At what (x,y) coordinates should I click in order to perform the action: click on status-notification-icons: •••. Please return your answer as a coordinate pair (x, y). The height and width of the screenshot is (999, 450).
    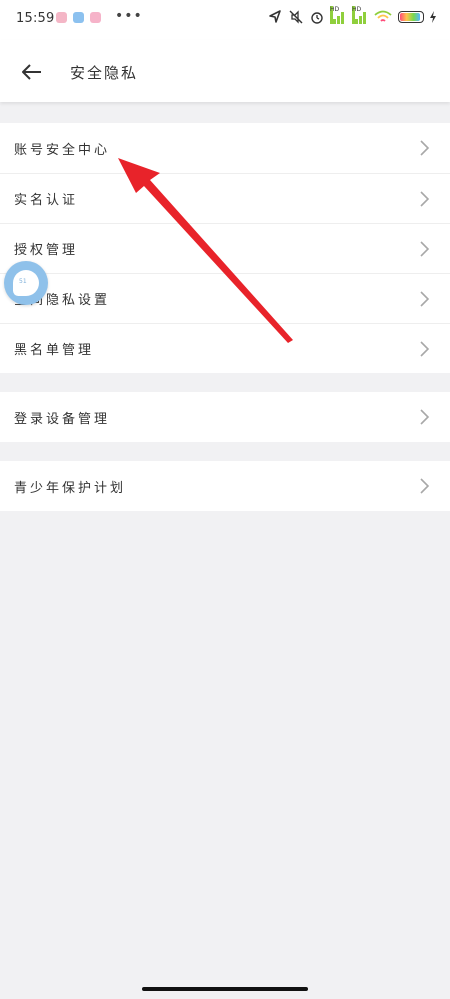
    Looking at the image, I should click on (99, 15).